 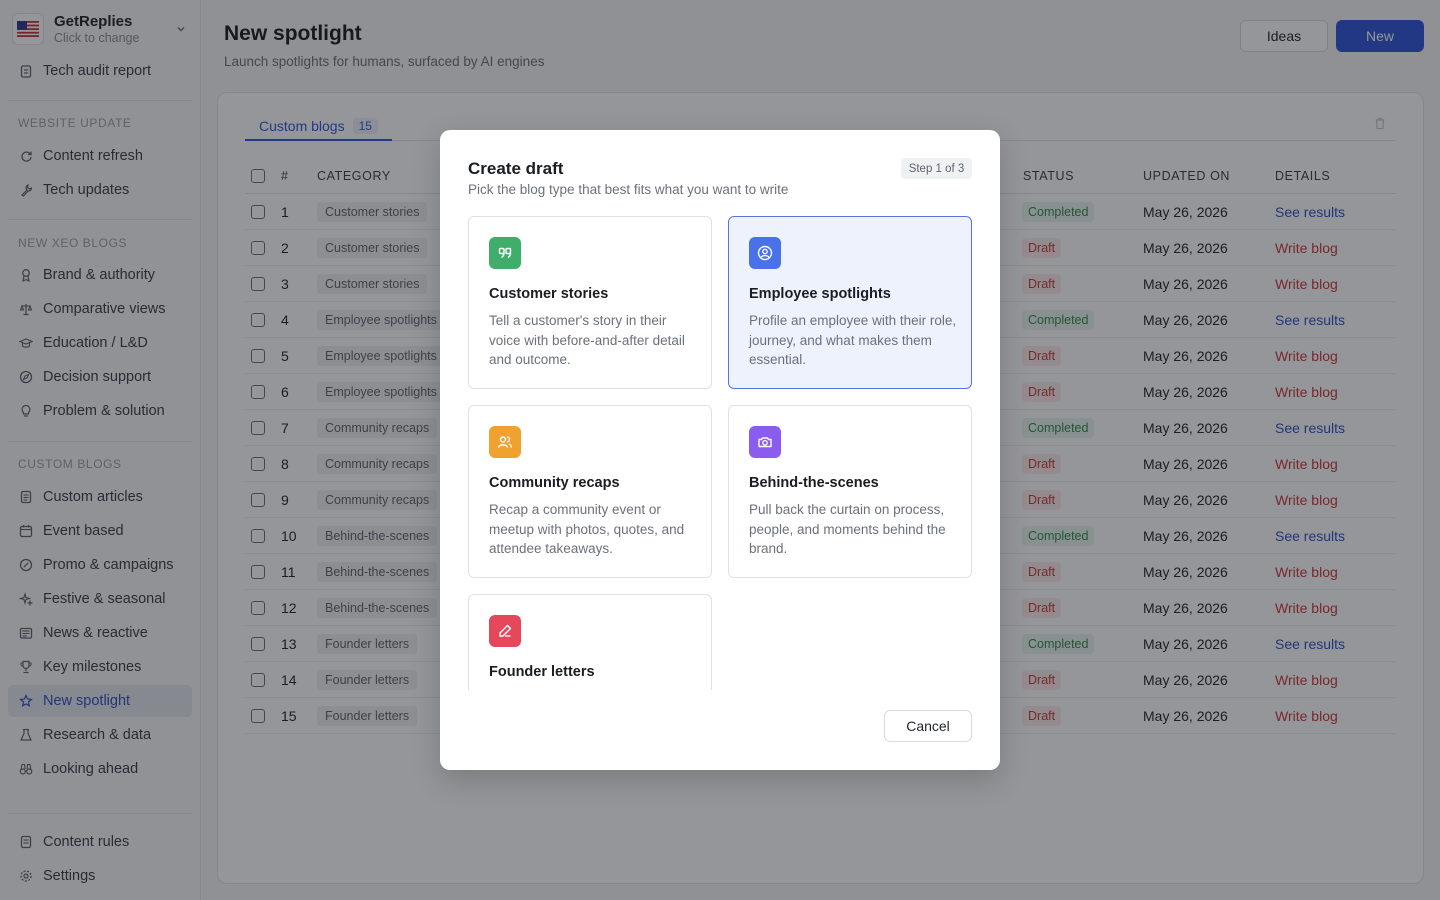 What do you see at coordinates (505, 253) in the screenshot?
I see `quote-icon` at bounding box center [505, 253].